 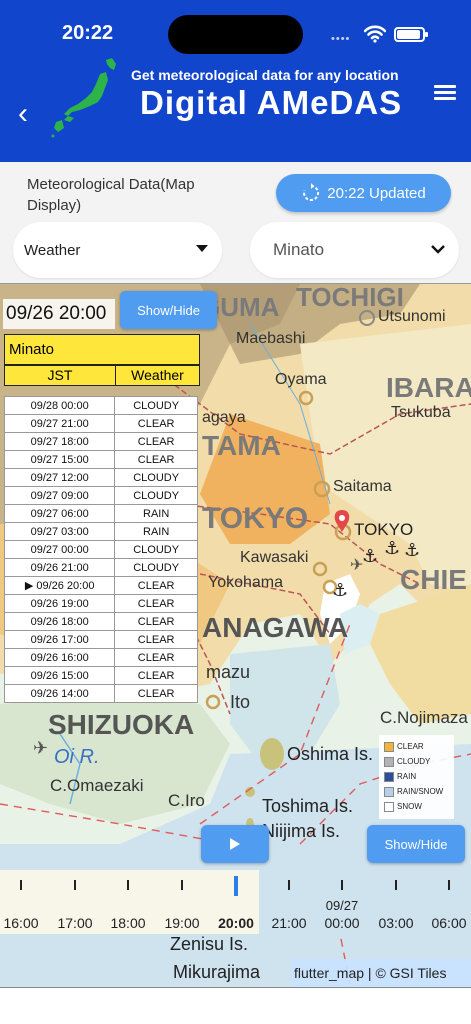 I want to click on timeline-current-handle, so click(x=236, y=886).